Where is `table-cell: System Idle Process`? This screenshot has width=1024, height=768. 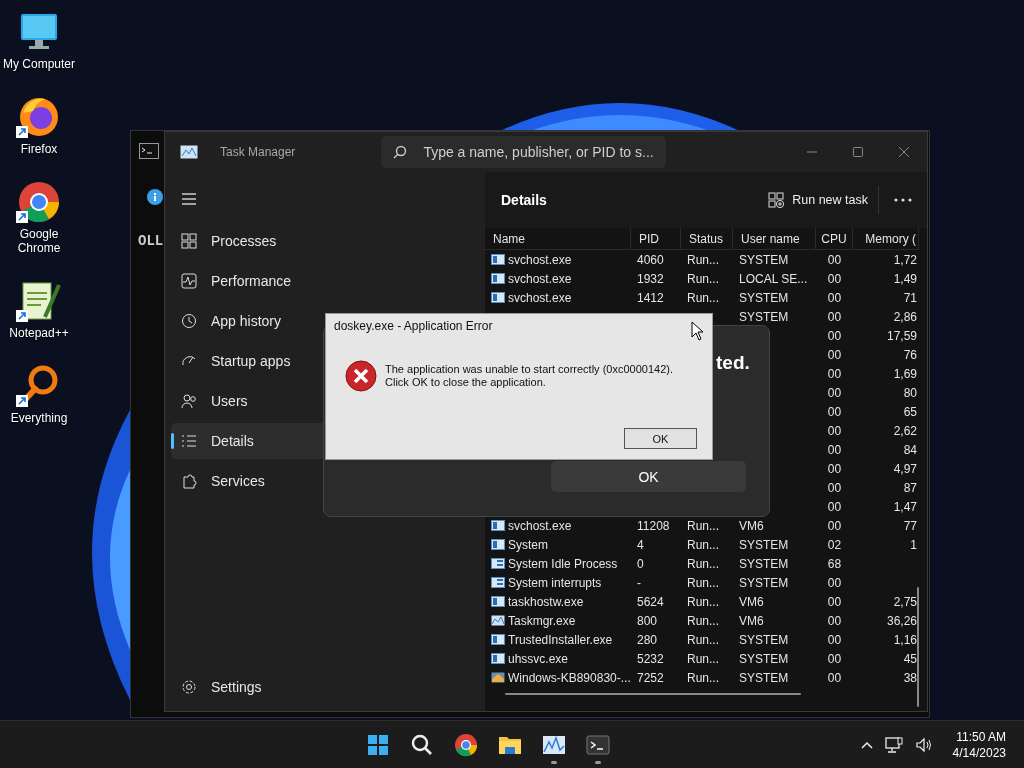
table-cell: System Idle Process is located at coordinates (558, 563).